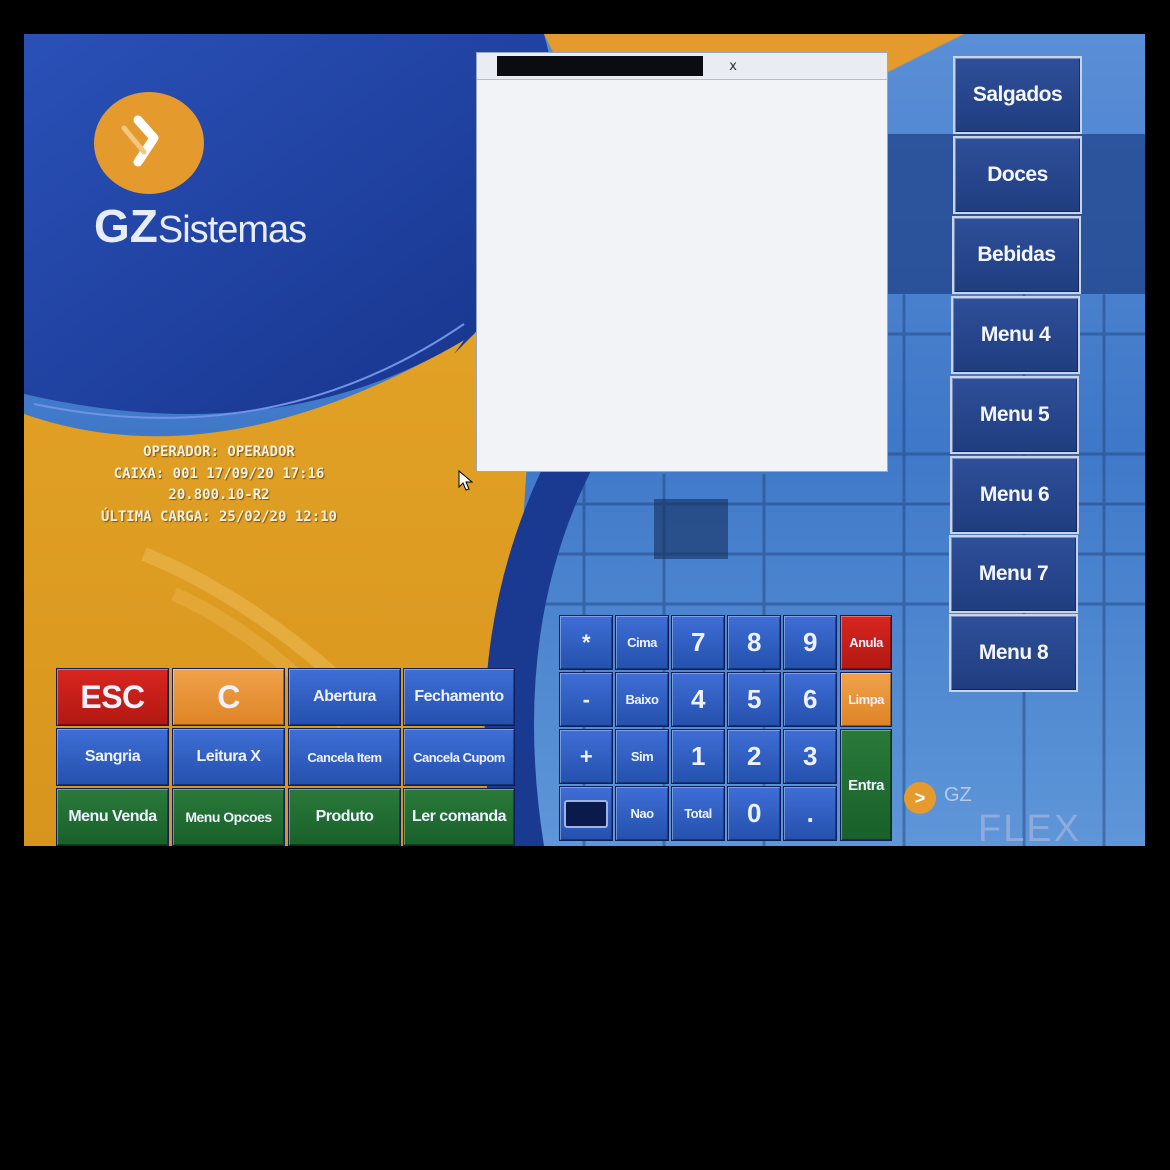  Describe the element at coordinates (228, 817) in the screenshot. I see `menu-opcoes-button: Menu Opcoes` at that location.